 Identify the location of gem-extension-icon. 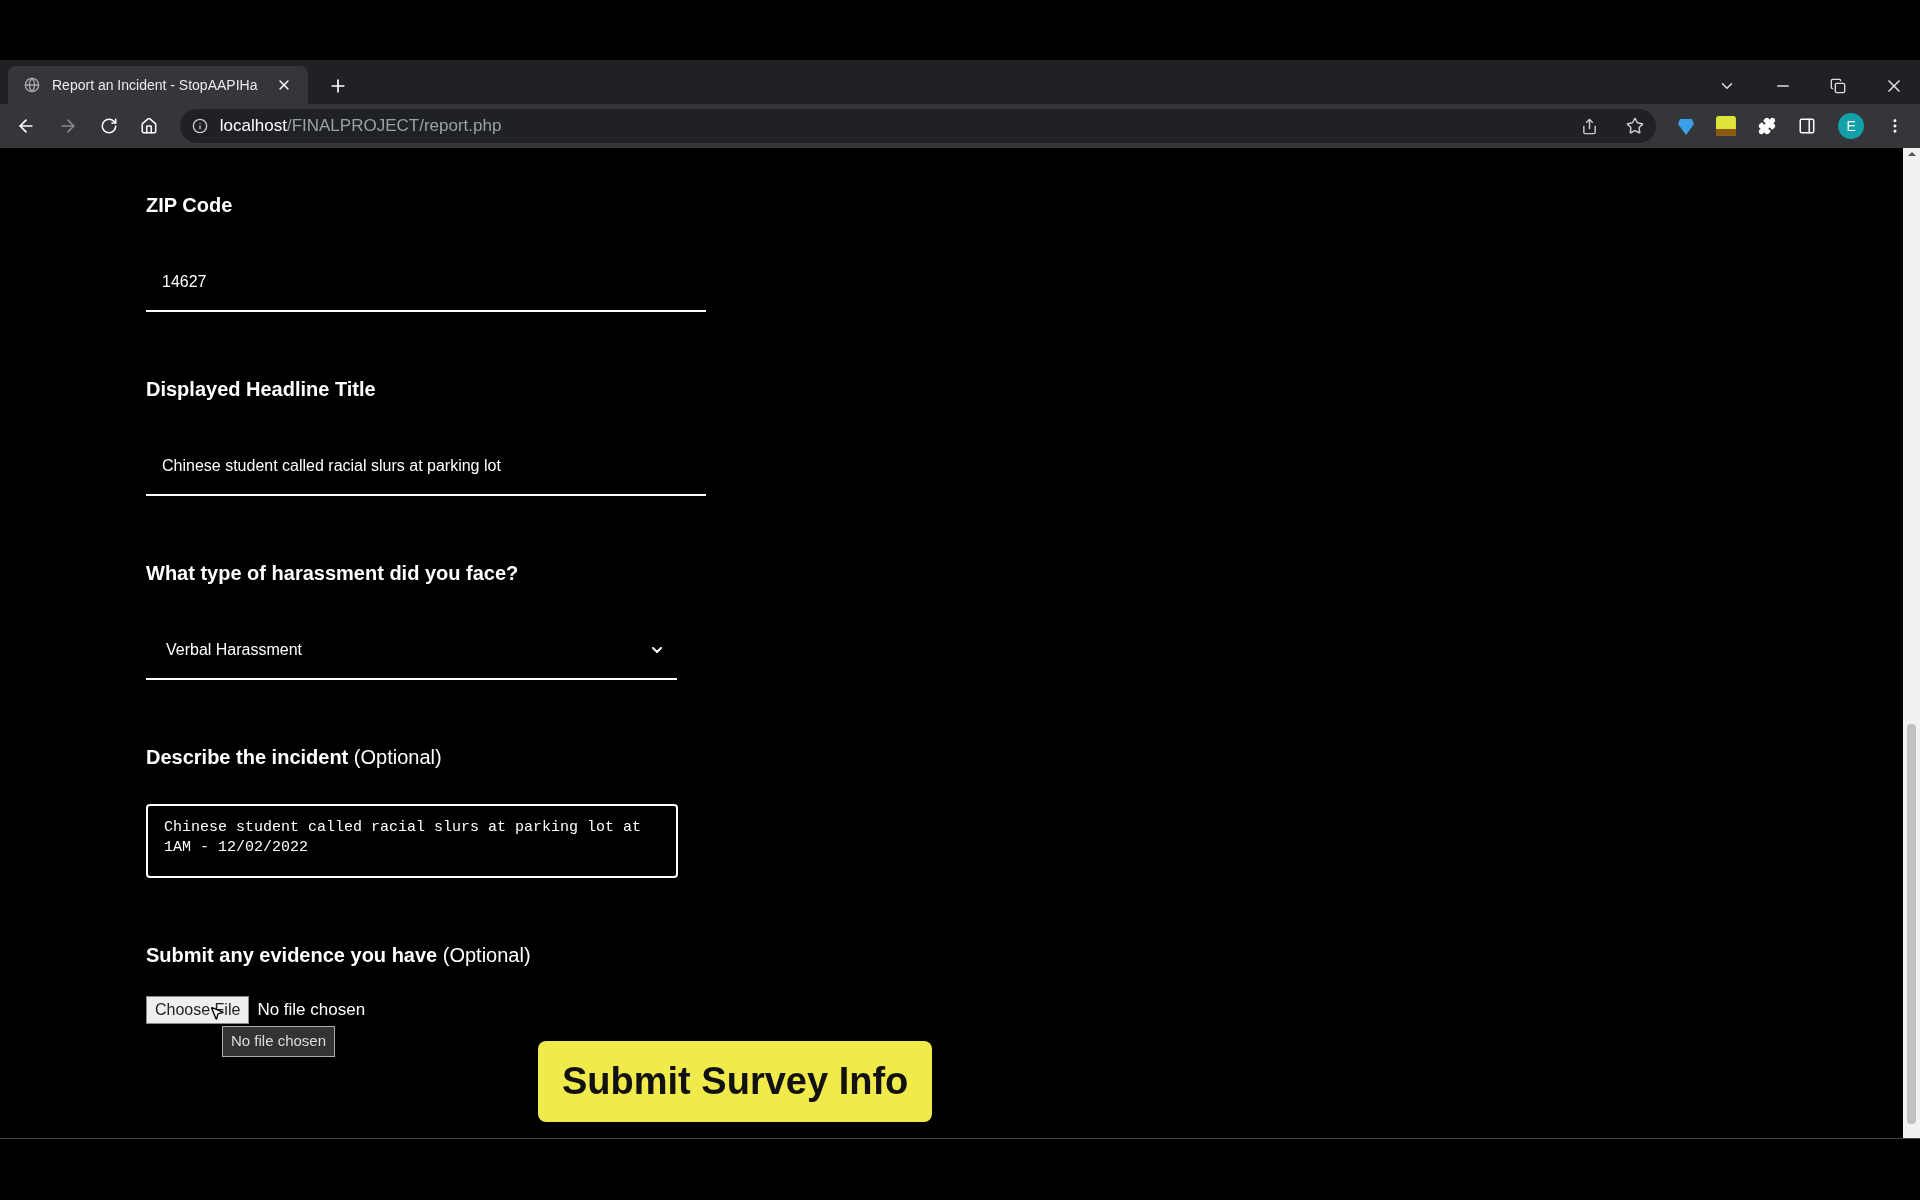
(1686, 126).